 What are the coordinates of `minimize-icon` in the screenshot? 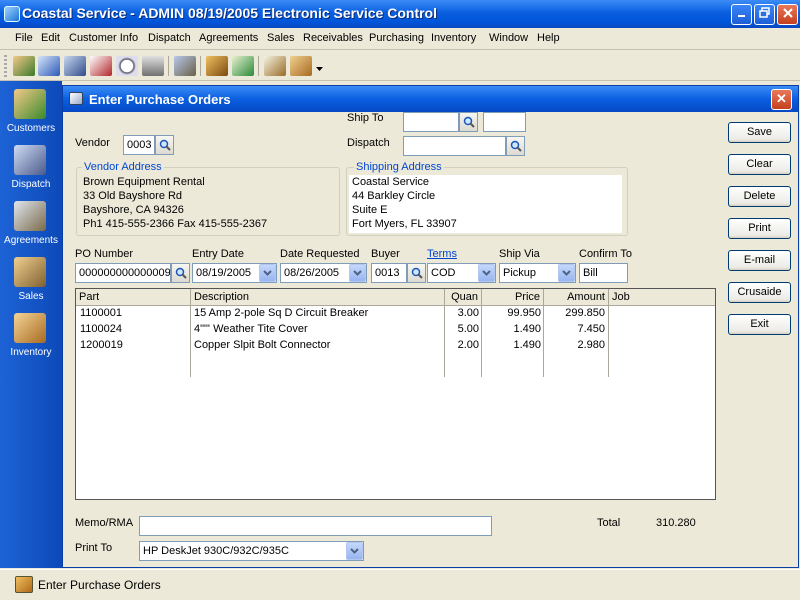 It's located at (741, 16).